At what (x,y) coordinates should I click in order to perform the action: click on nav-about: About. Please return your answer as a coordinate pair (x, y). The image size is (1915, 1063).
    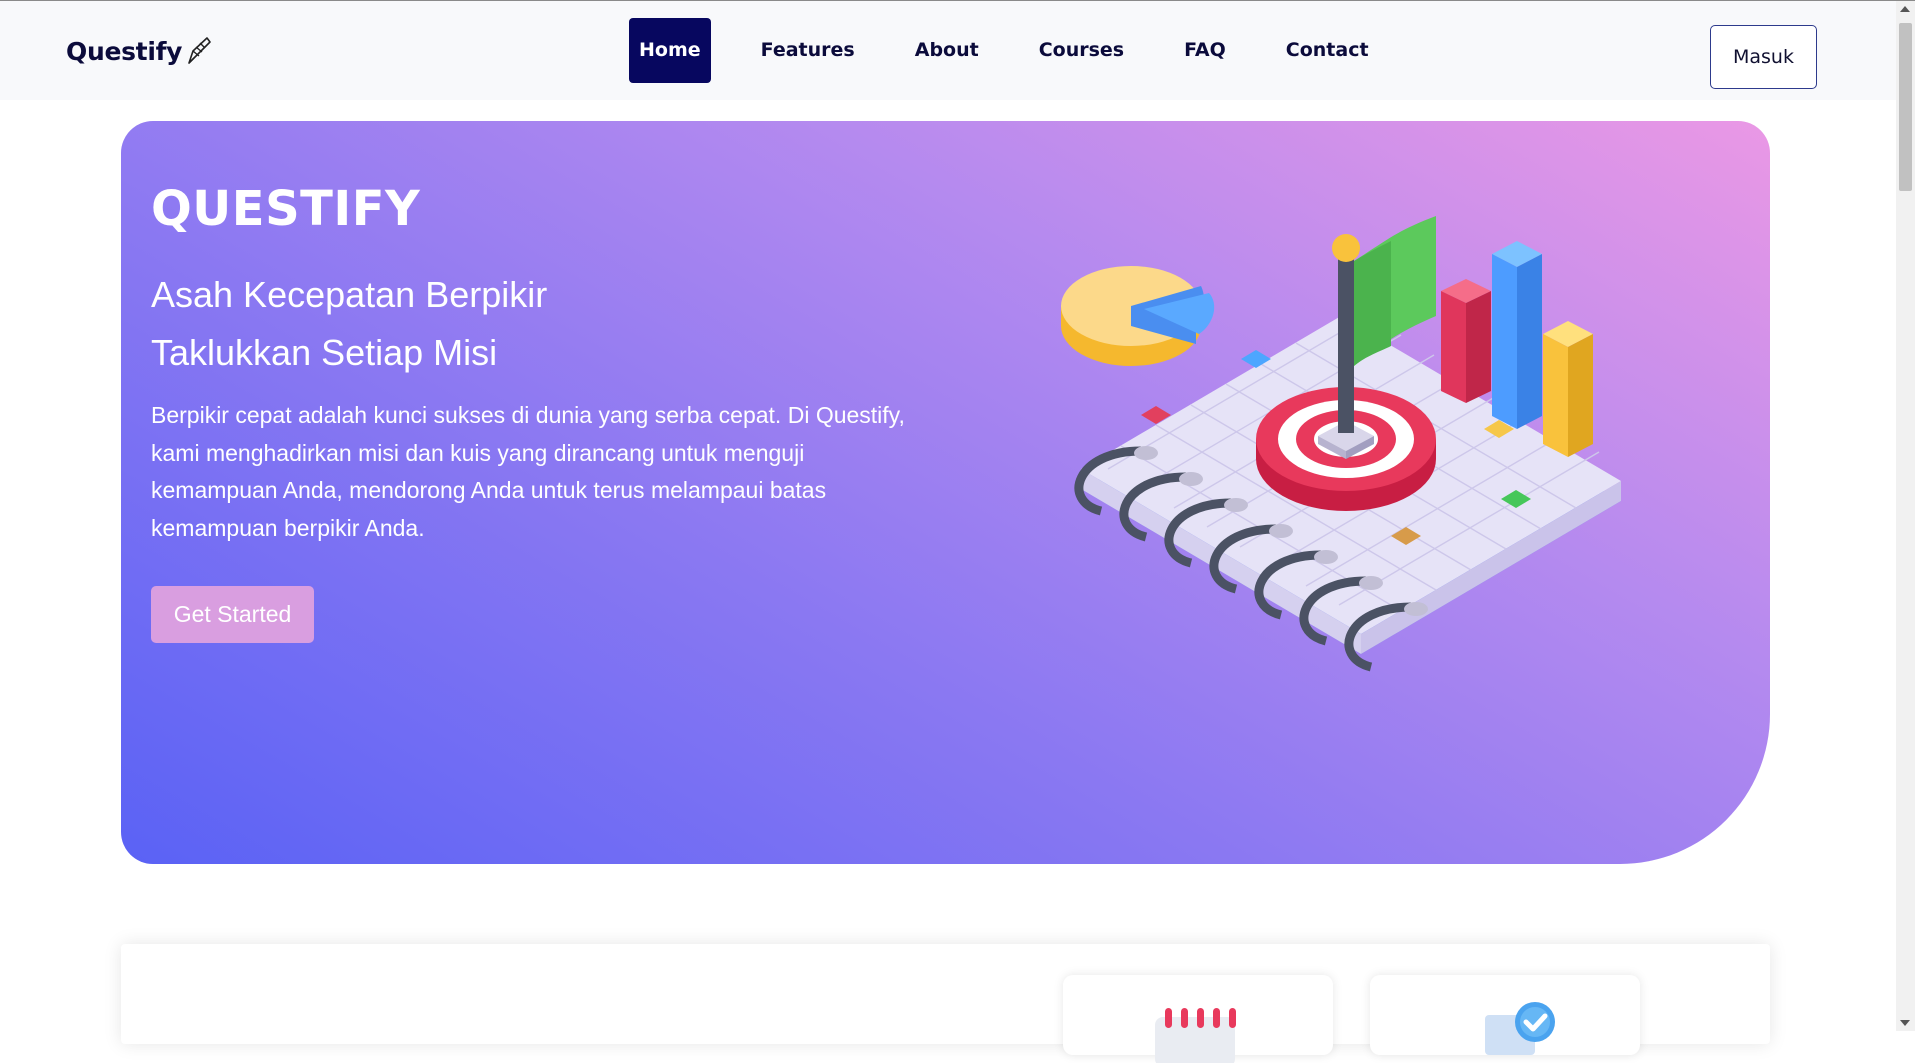
    Looking at the image, I should click on (947, 50).